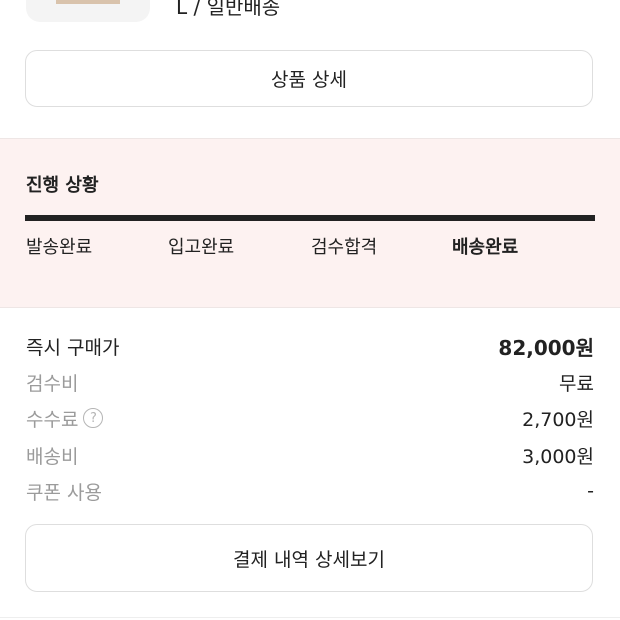  Describe the element at coordinates (485, 247) in the screenshot. I see `progress-step-delivered: 배송완료` at that location.